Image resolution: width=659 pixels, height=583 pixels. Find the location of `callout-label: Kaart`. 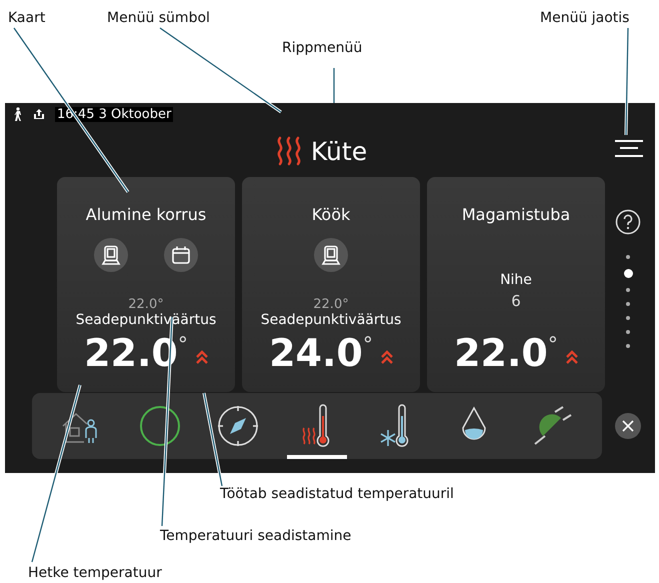

callout-label: Kaart is located at coordinates (27, 18).